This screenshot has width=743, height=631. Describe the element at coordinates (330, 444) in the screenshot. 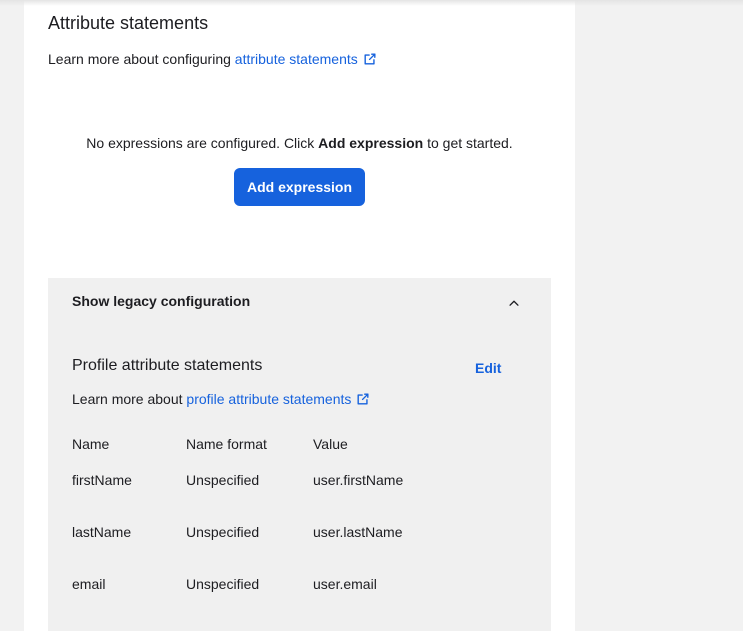

I see `column-header-value: Value` at that location.